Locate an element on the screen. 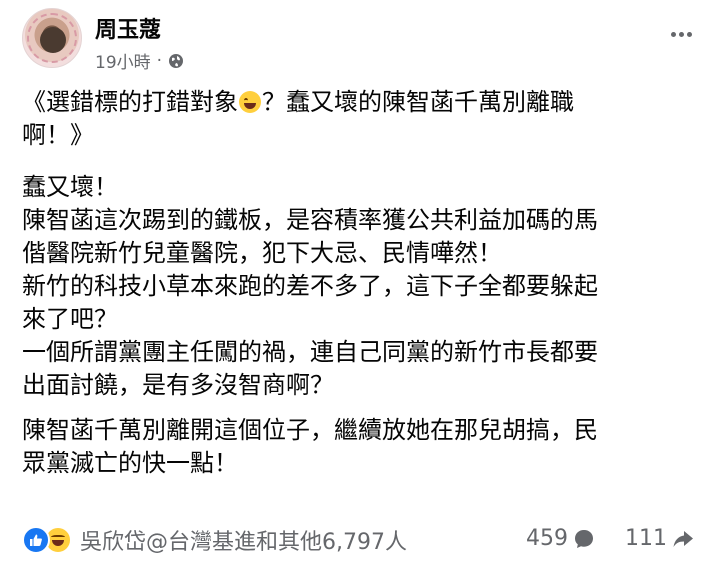 The width and height of the screenshot is (715, 569). avatar-face is located at coordinates (53, 40).